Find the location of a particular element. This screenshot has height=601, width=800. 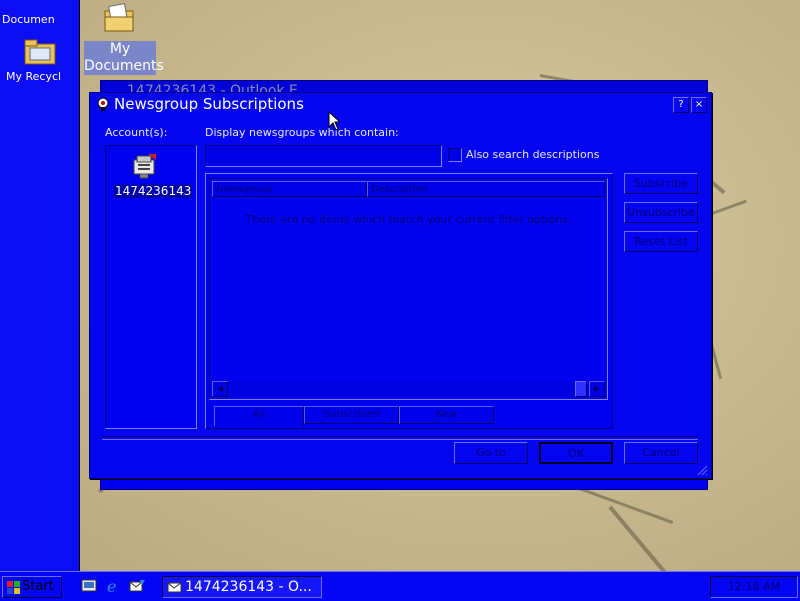

outlook-express-icon is located at coordinates (137, 586).